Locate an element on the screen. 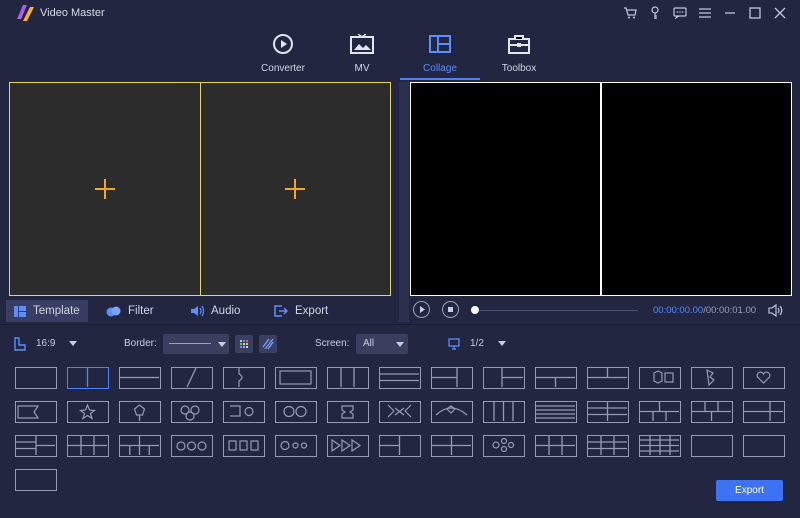 This screenshot has width=800, height=518. tab-filter-label: Filter is located at coordinates (141, 311).